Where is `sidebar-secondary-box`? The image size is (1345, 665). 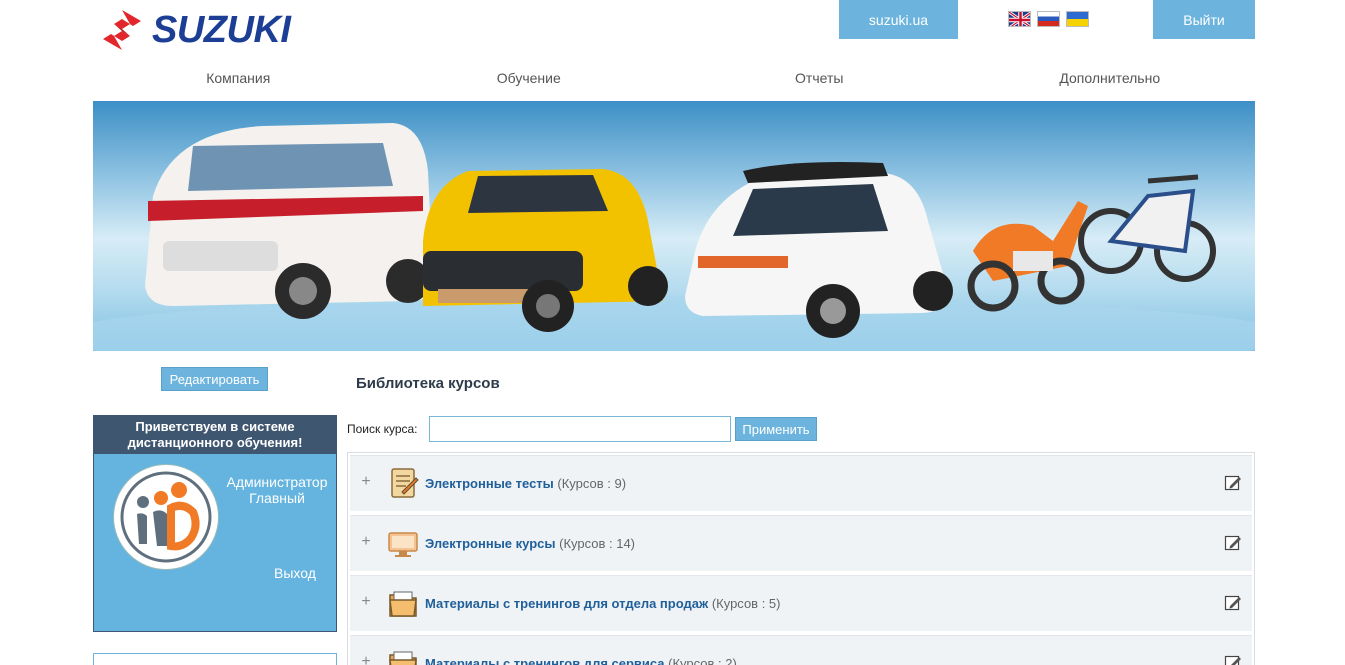 sidebar-secondary-box is located at coordinates (215, 659).